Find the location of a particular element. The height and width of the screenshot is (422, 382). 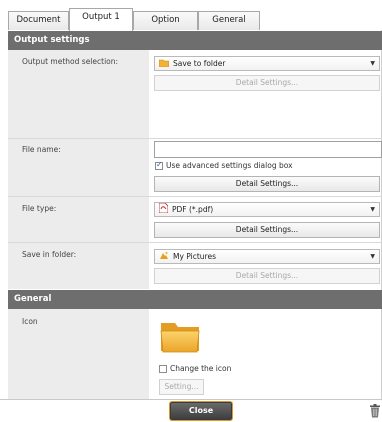

close-button: Close is located at coordinates (201, 411).